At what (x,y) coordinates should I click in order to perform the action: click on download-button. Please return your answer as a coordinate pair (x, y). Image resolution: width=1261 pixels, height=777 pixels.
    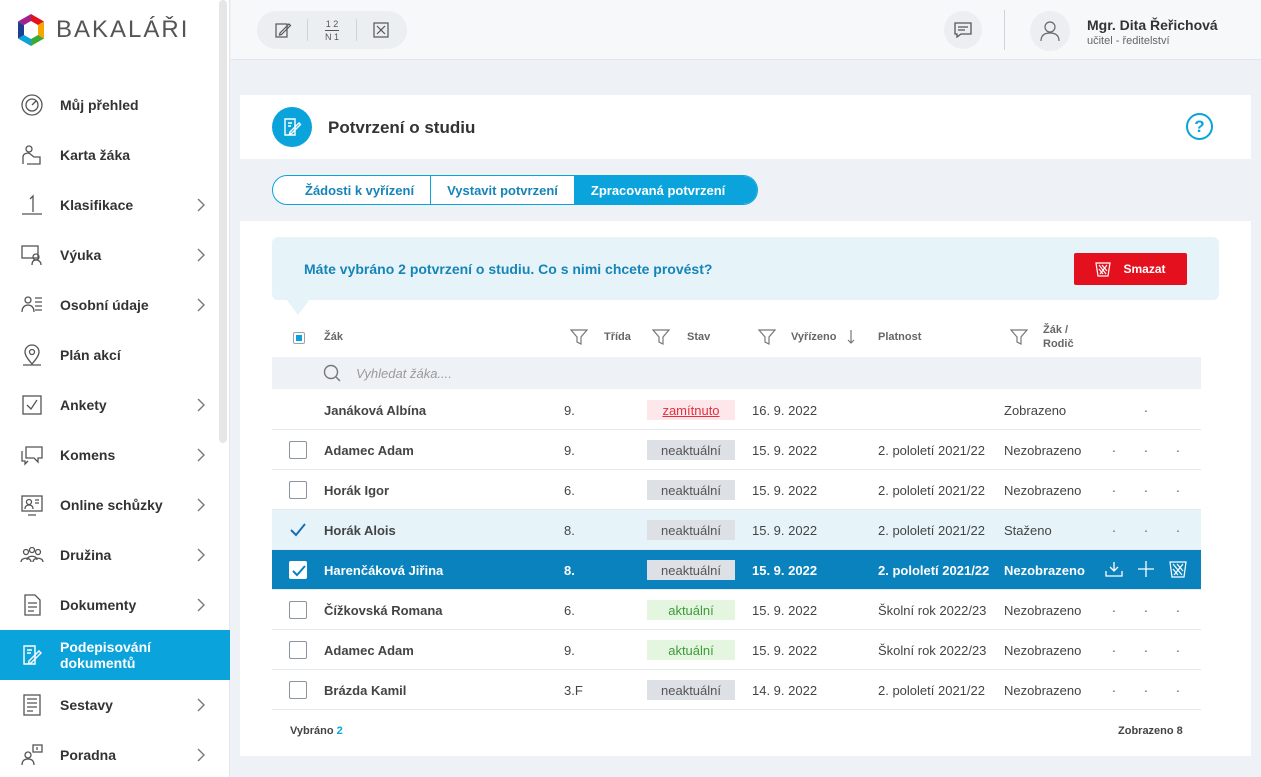
    Looking at the image, I should click on (1114, 570).